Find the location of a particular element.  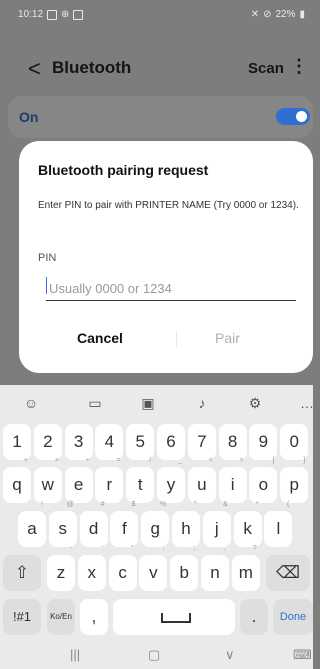

page-title: Bluetooth is located at coordinates (92, 67).